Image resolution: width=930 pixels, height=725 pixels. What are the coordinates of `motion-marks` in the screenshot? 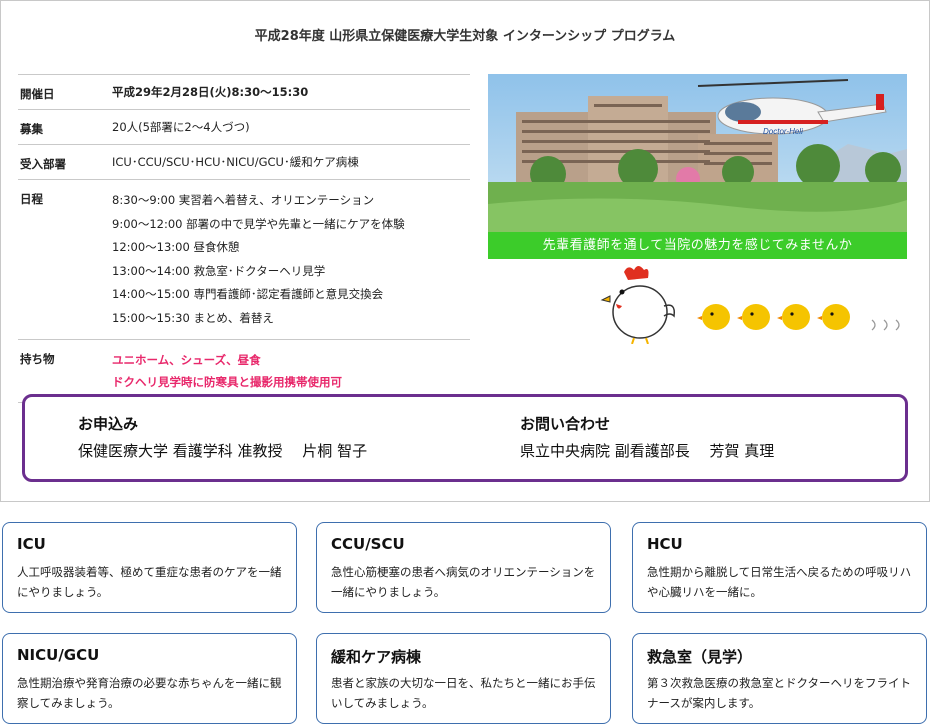 It's located at (885, 325).